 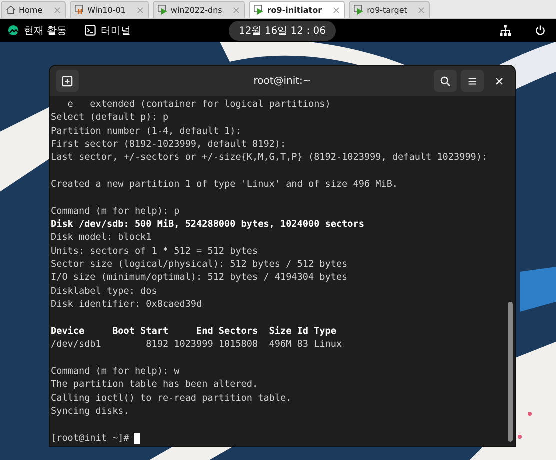 I want to click on terminal-line: Partition number (1-4, default 1):, so click(x=146, y=131).